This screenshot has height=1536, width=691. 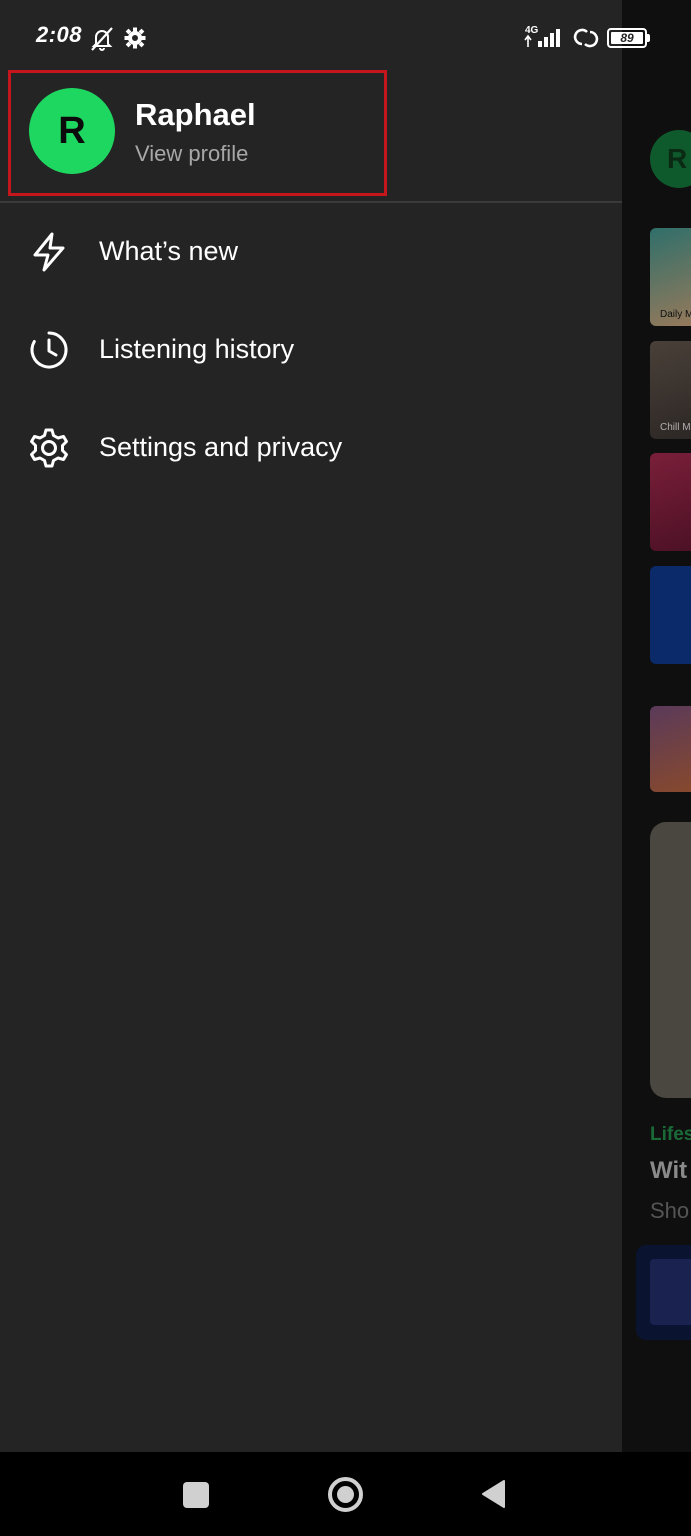 What do you see at coordinates (169, 251) in the screenshot?
I see `menu-label: What’s new` at bounding box center [169, 251].